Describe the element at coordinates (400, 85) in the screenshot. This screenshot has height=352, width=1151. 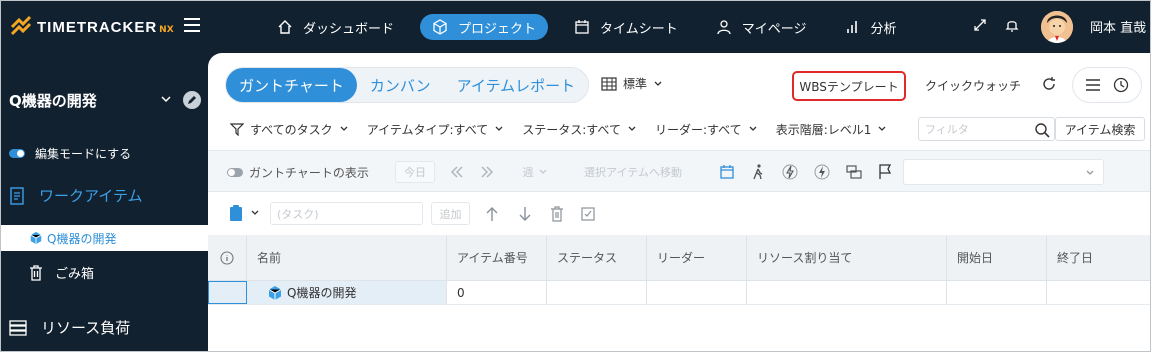
I see `tab-kanban: カンバン` at that location.